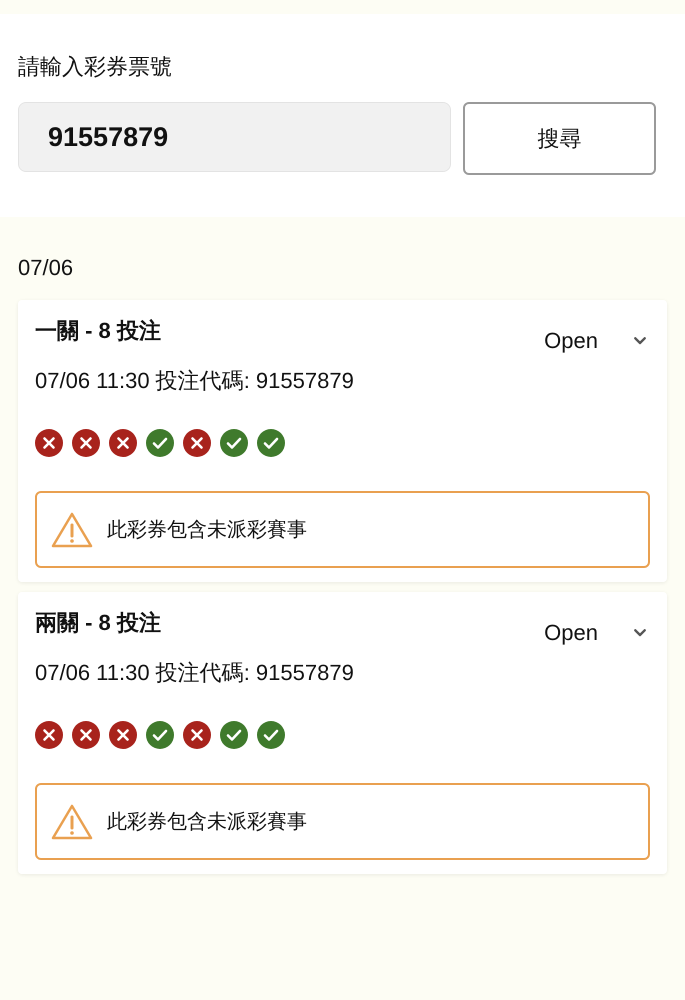 The image size is (685, 1000). Describe the element at coordinates (234, 137) in the screenshot. I see `ticket-number-field: 91557879` at that location.